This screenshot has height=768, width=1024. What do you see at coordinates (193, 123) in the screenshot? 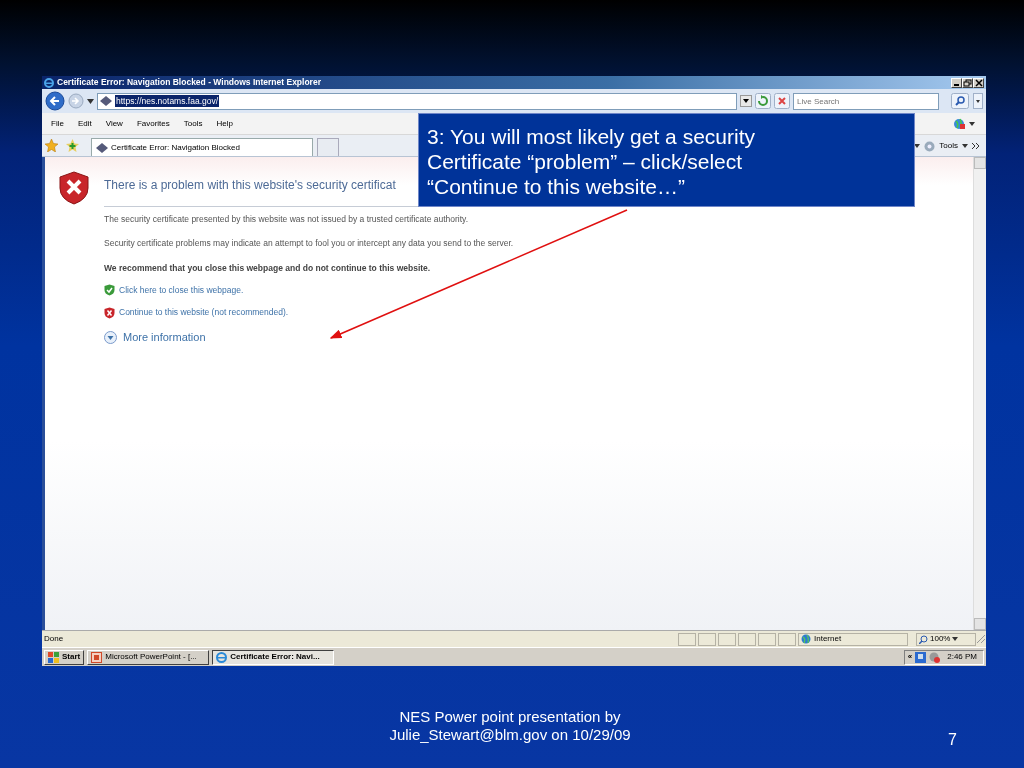
I see `menu-item: Tools` at bounding box center [193, 123].